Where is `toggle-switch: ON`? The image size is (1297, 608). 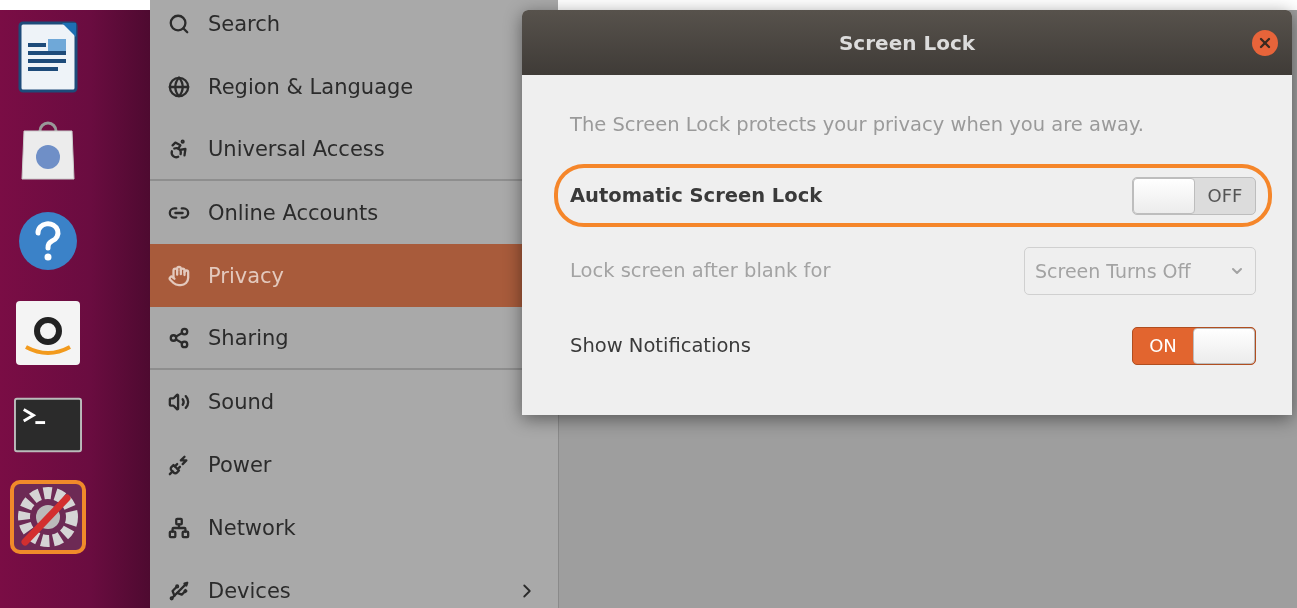
toggle-switch: ON is located at coordinates (1194, 345).